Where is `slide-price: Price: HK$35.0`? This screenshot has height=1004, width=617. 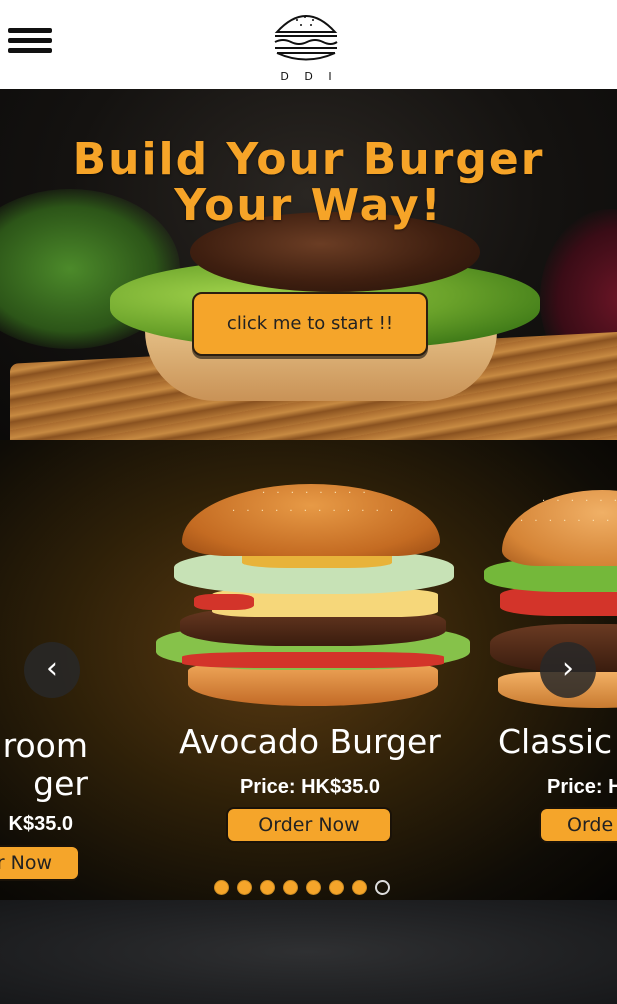 slide-price: Price: HK$35.0 is located at coordinates (310, 787).